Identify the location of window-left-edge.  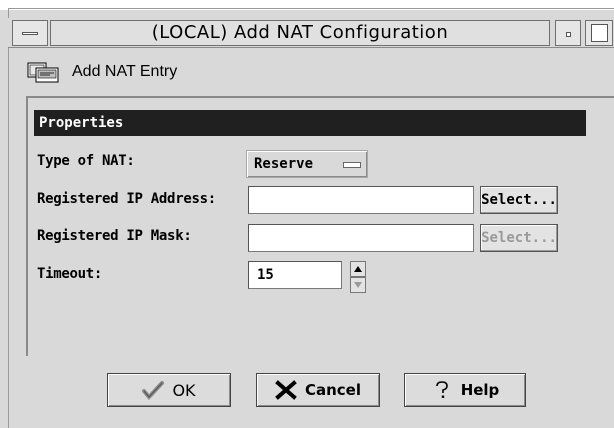
(8, 238).